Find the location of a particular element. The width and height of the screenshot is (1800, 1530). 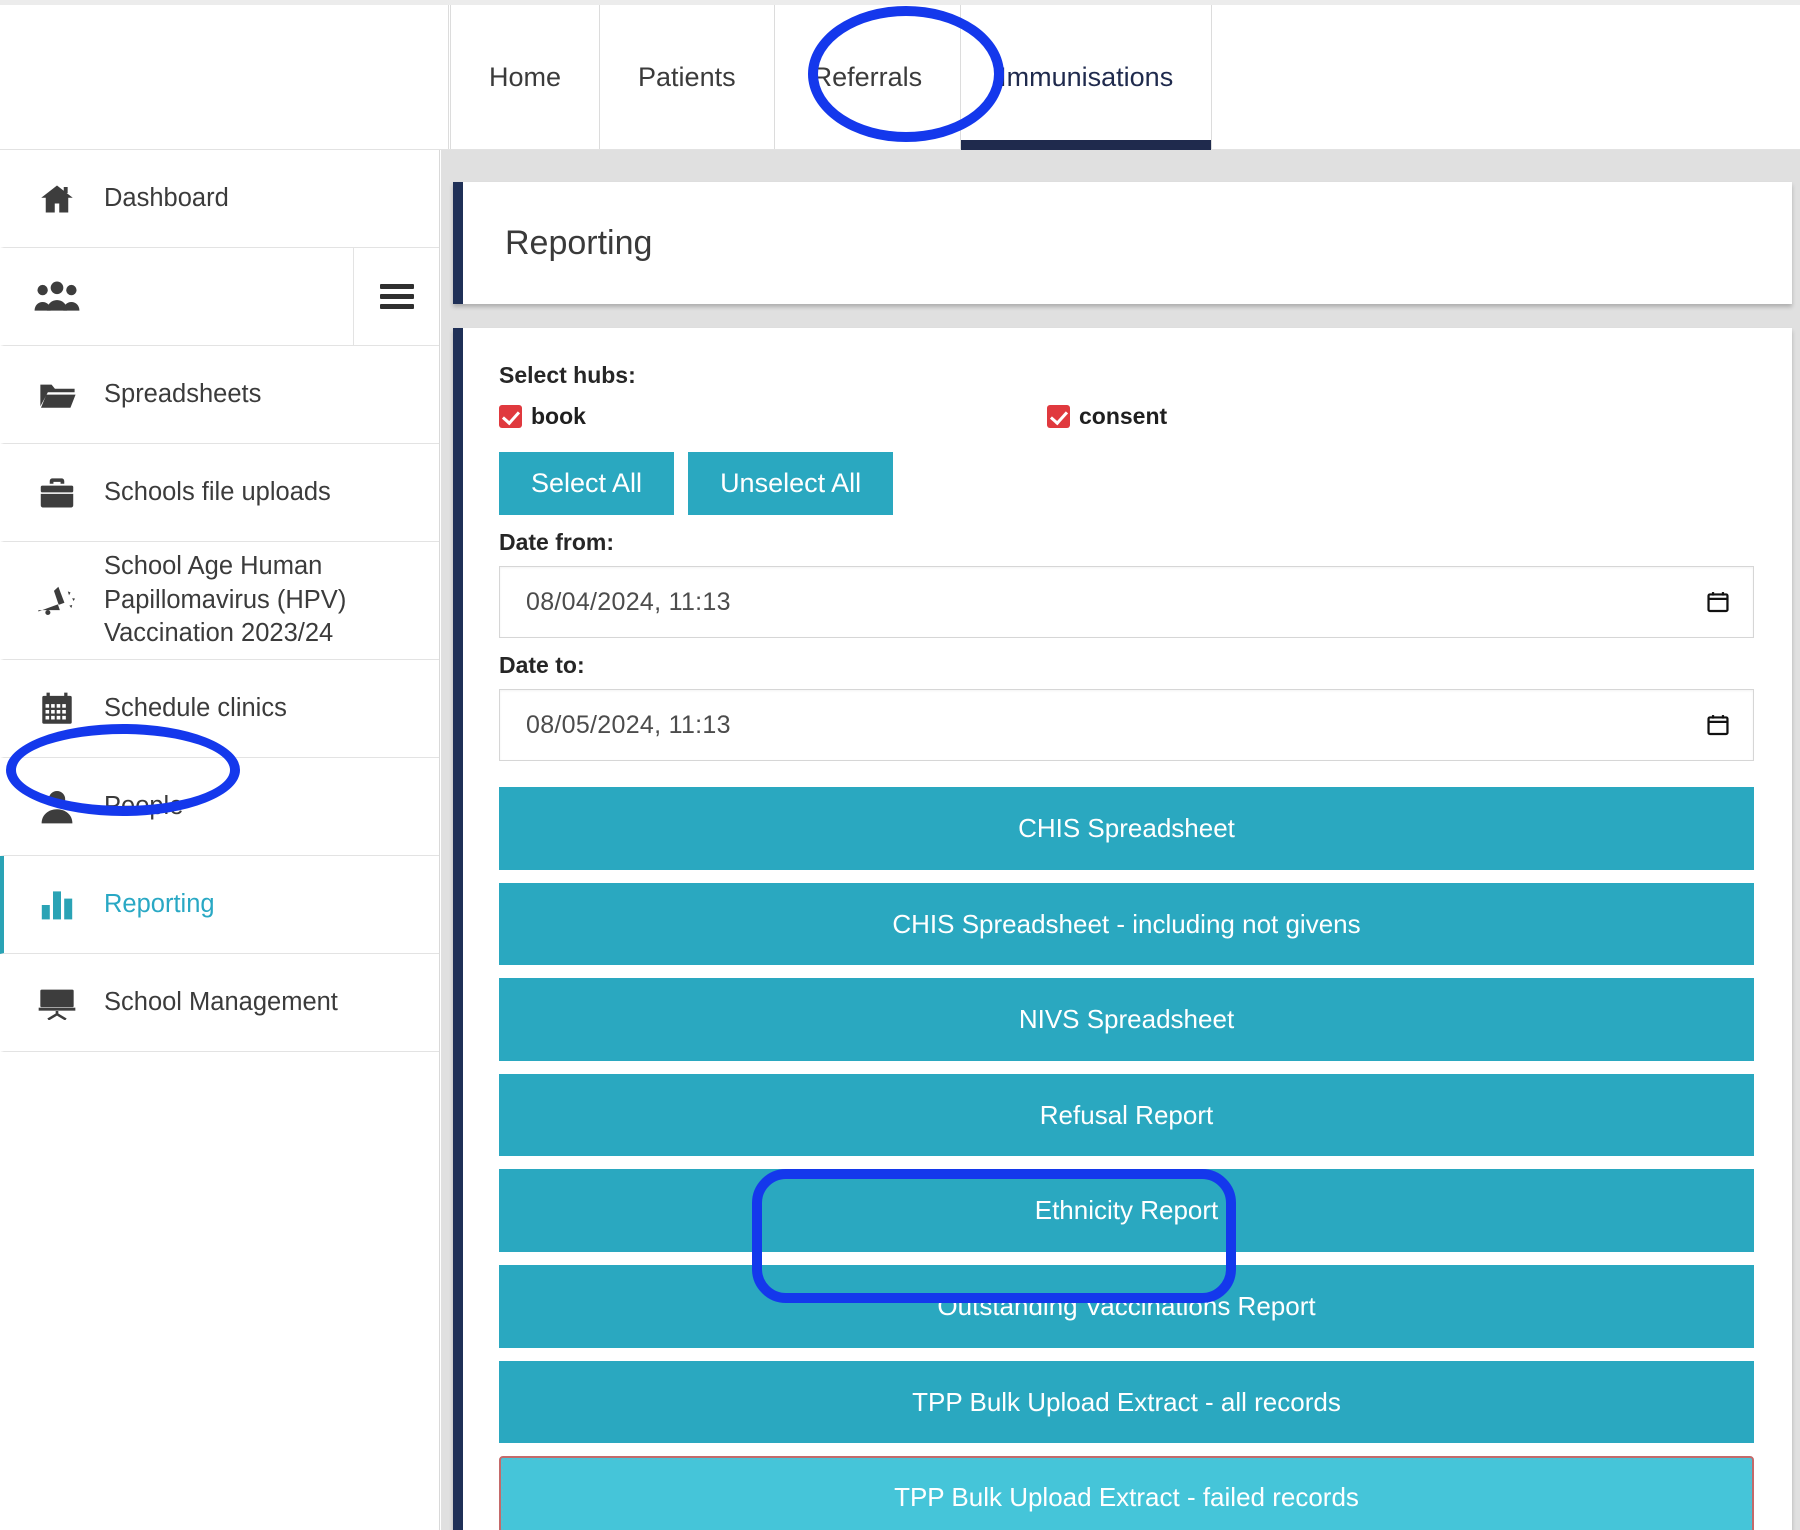

hub-select-buttons: Select All Unselect All is located at coordinates (1126, 483).